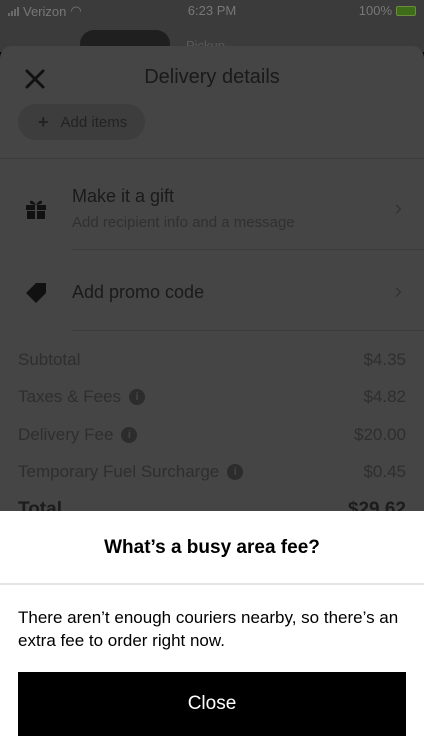 The width and height of the screenshot is (424, 754). What do you see at coordinates (43, 121) in the screenshot?
I see `plus-icon: +` at bounding box center [43, 121].